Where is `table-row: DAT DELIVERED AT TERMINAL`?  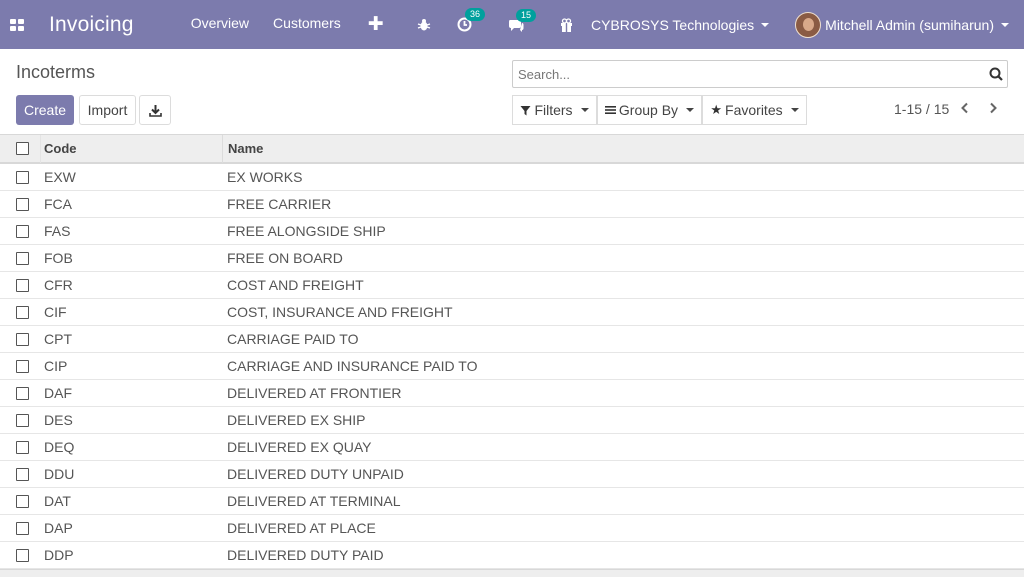 table-row: DAT DELIVERED AT TERMINAL is located at coordinates (512, 501).